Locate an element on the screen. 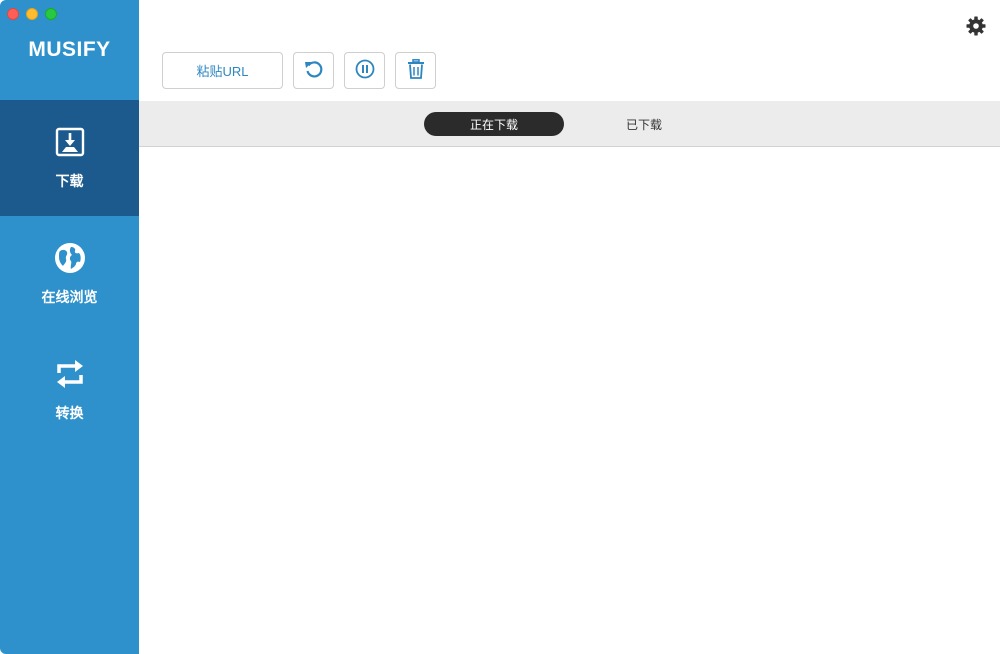 This screenshot has width=1000, height=654. maximize-window-button is located at coordinates (51, 14).